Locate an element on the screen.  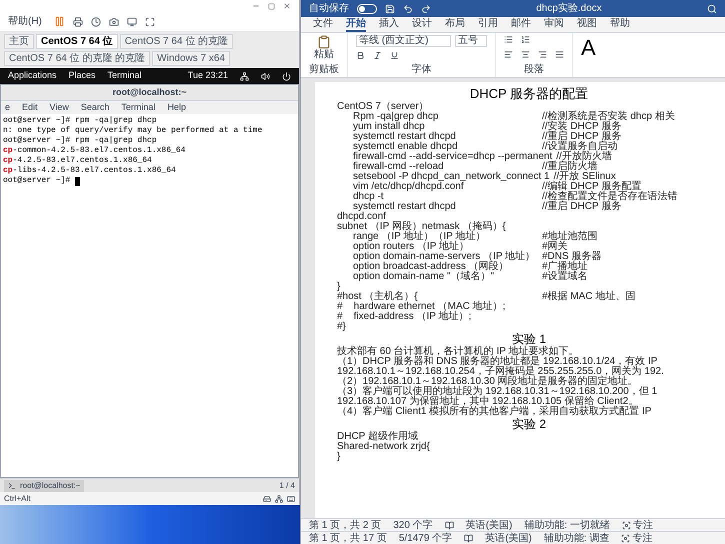
volume-icon is located at coordinates (265, 76).